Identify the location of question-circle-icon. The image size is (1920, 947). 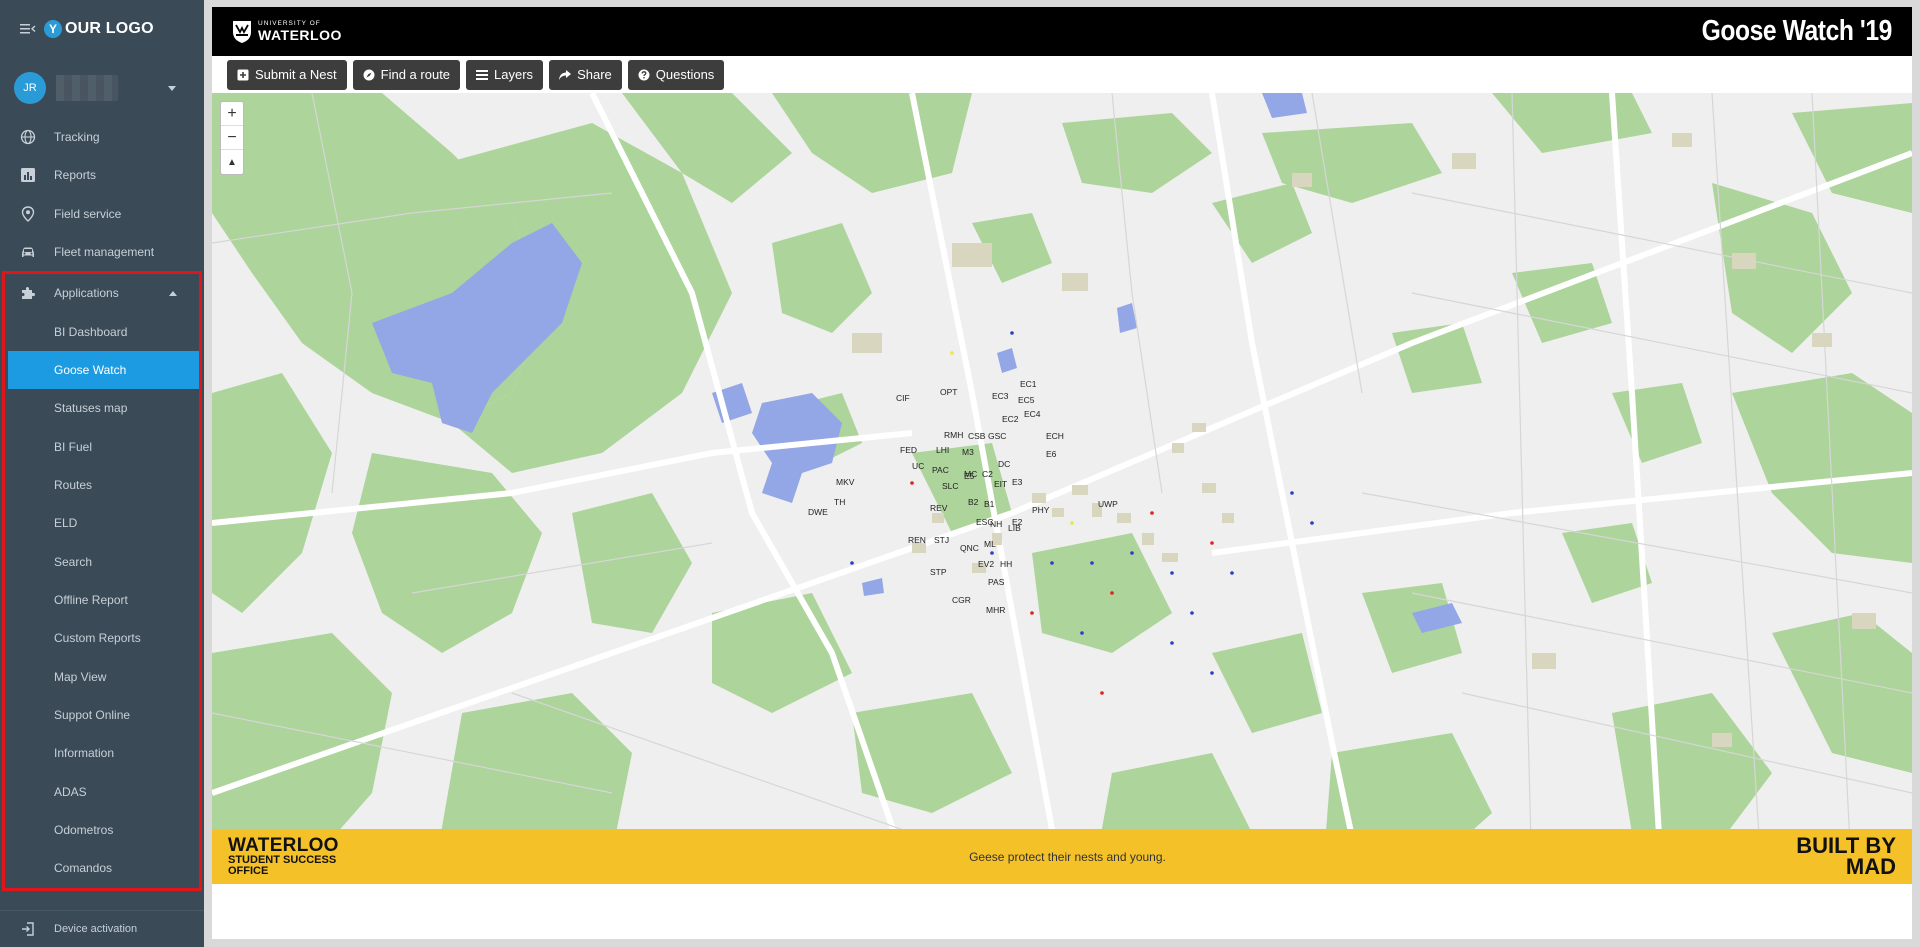
(644, 74).